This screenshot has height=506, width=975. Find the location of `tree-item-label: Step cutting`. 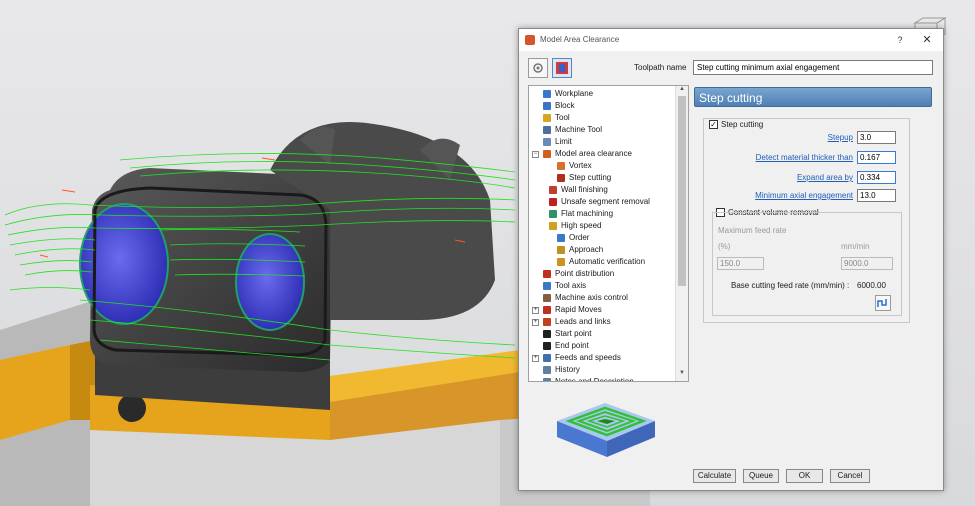

tree-item-label: Step cutting is located at coordinates (590, 177).